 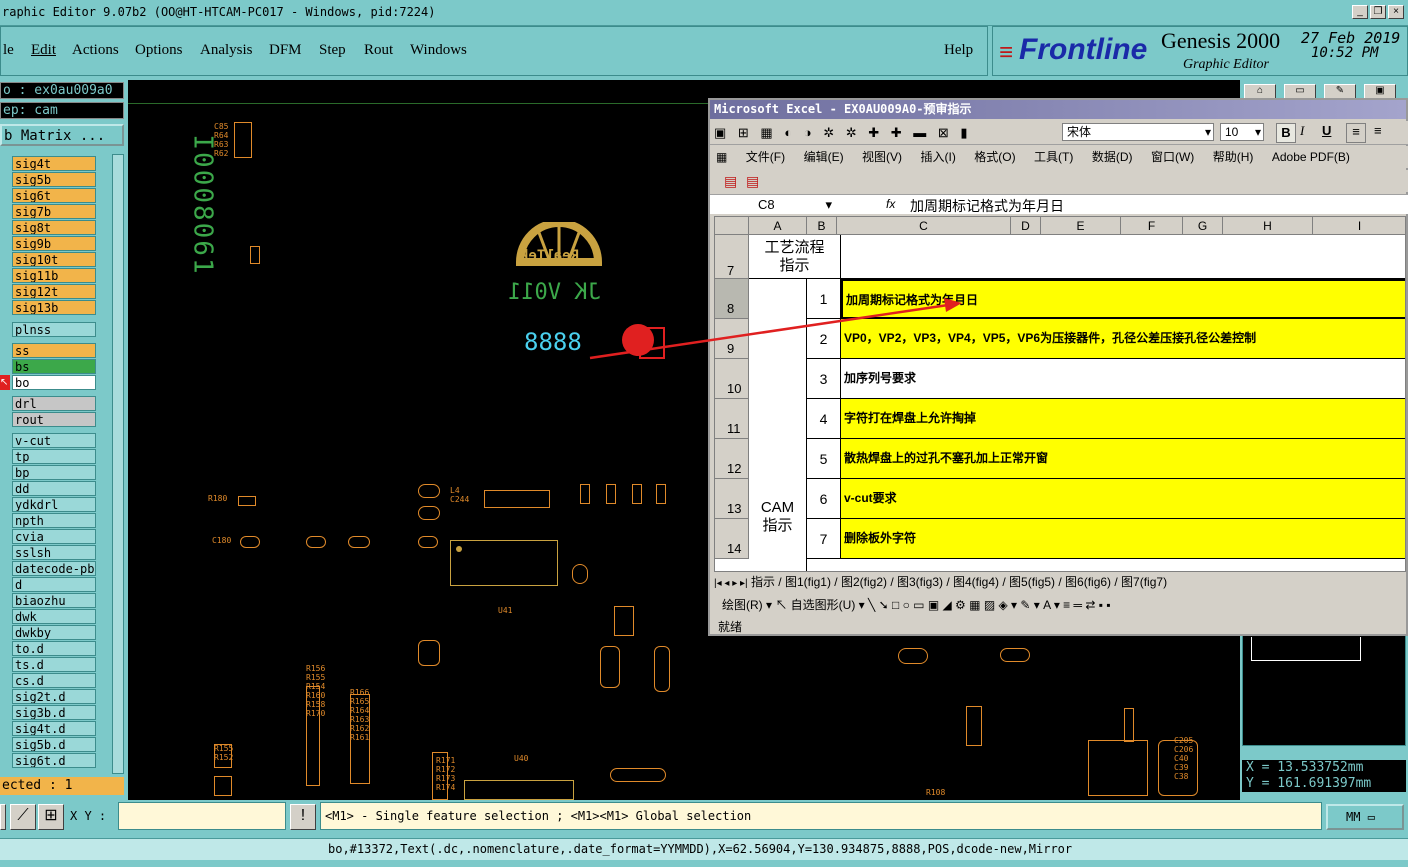 What do you see at coordinates (731, 583) in the screenshot?
I see `sheet-nav-icon: |◂ ◂ ▸ ▸|` at bounding box center [731, 583].